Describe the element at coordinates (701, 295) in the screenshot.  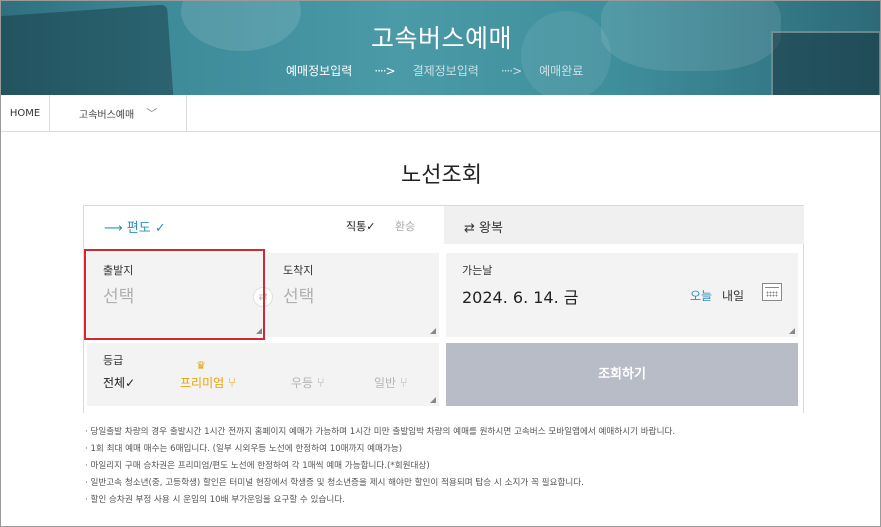
I see `today-button: 오늘` at that location.